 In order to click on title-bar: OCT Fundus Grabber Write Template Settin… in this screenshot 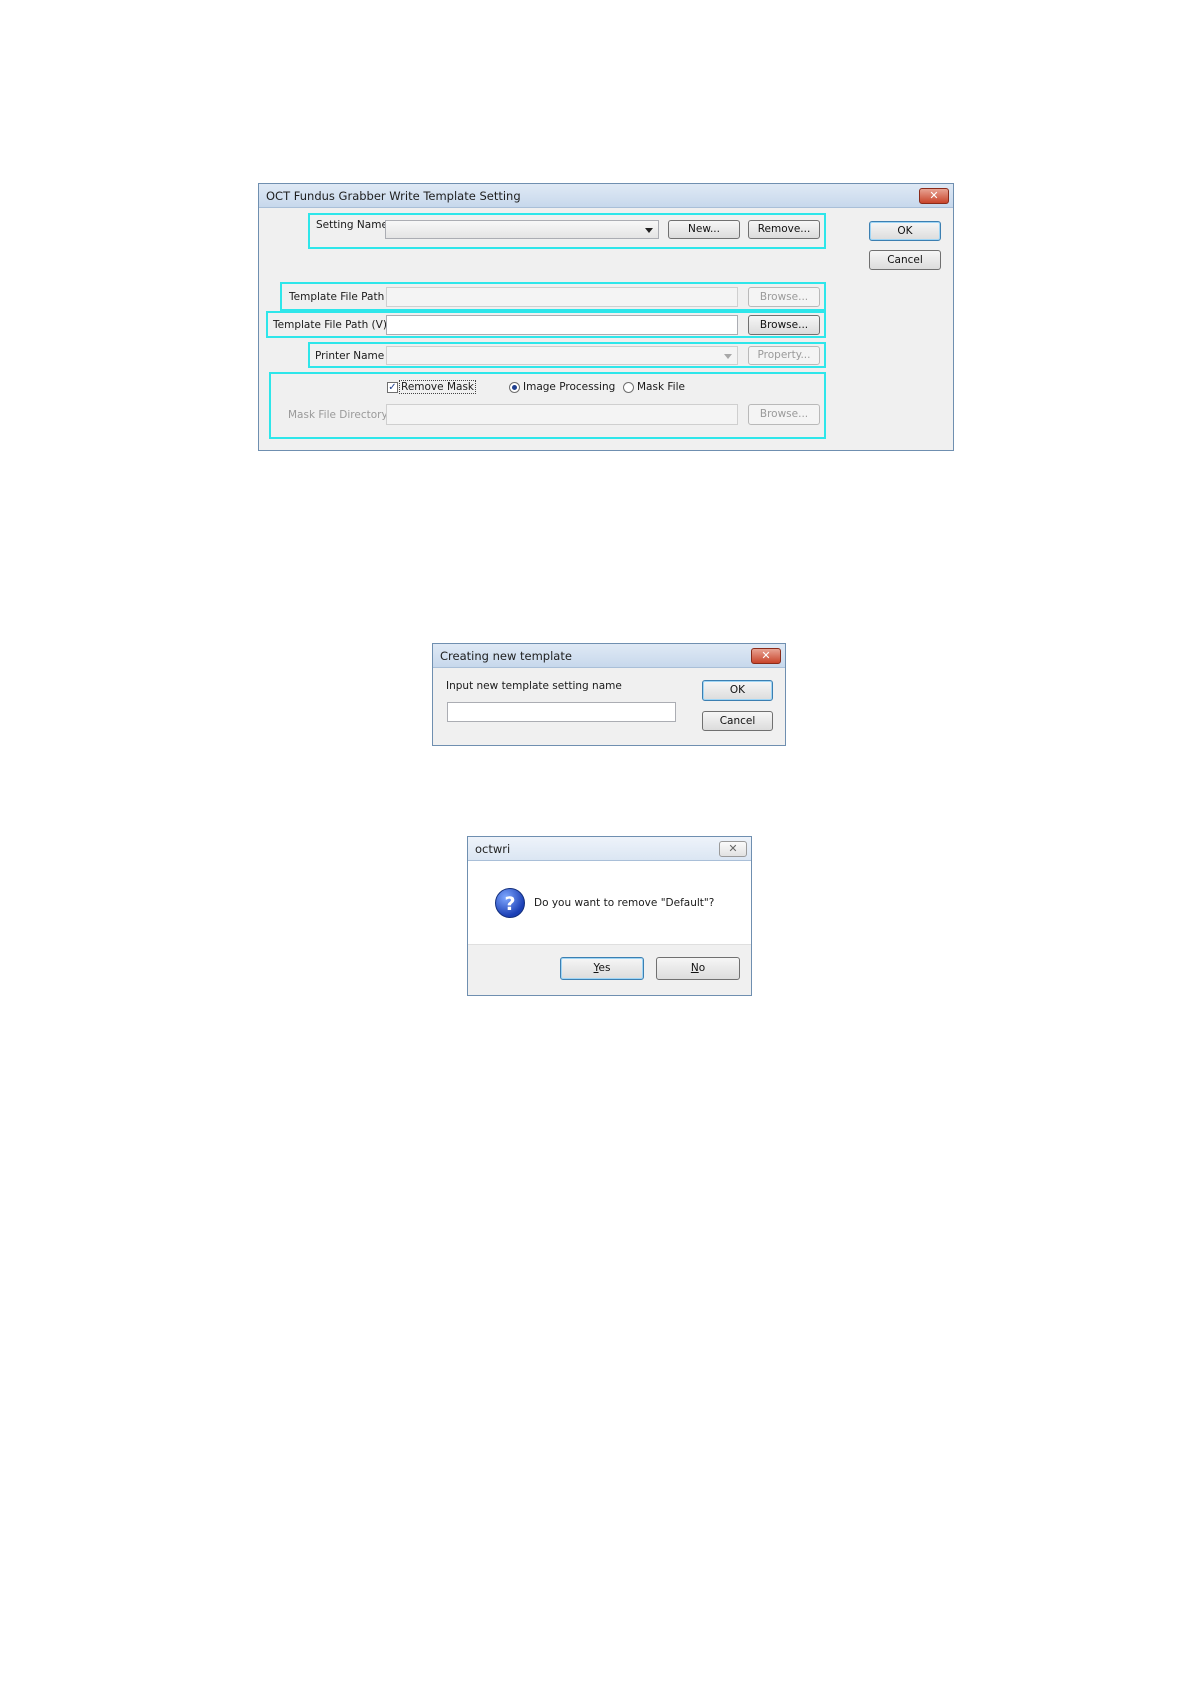, I will do `click(606, 196)`.